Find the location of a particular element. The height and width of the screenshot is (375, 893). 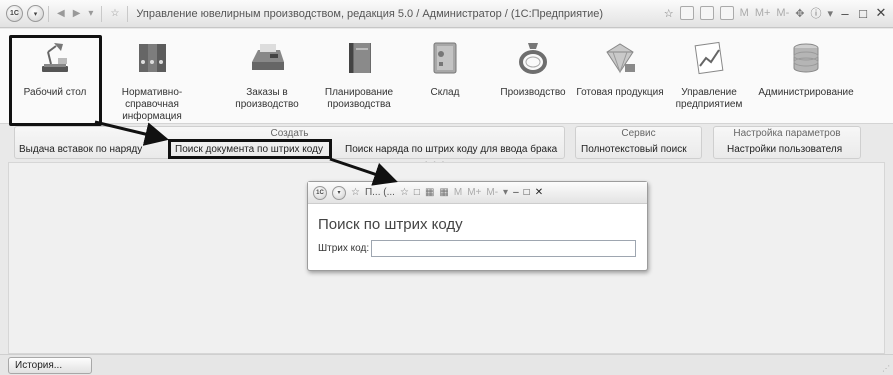

forward-arrow-icon: ▶ is located at coordinates (77, 13).